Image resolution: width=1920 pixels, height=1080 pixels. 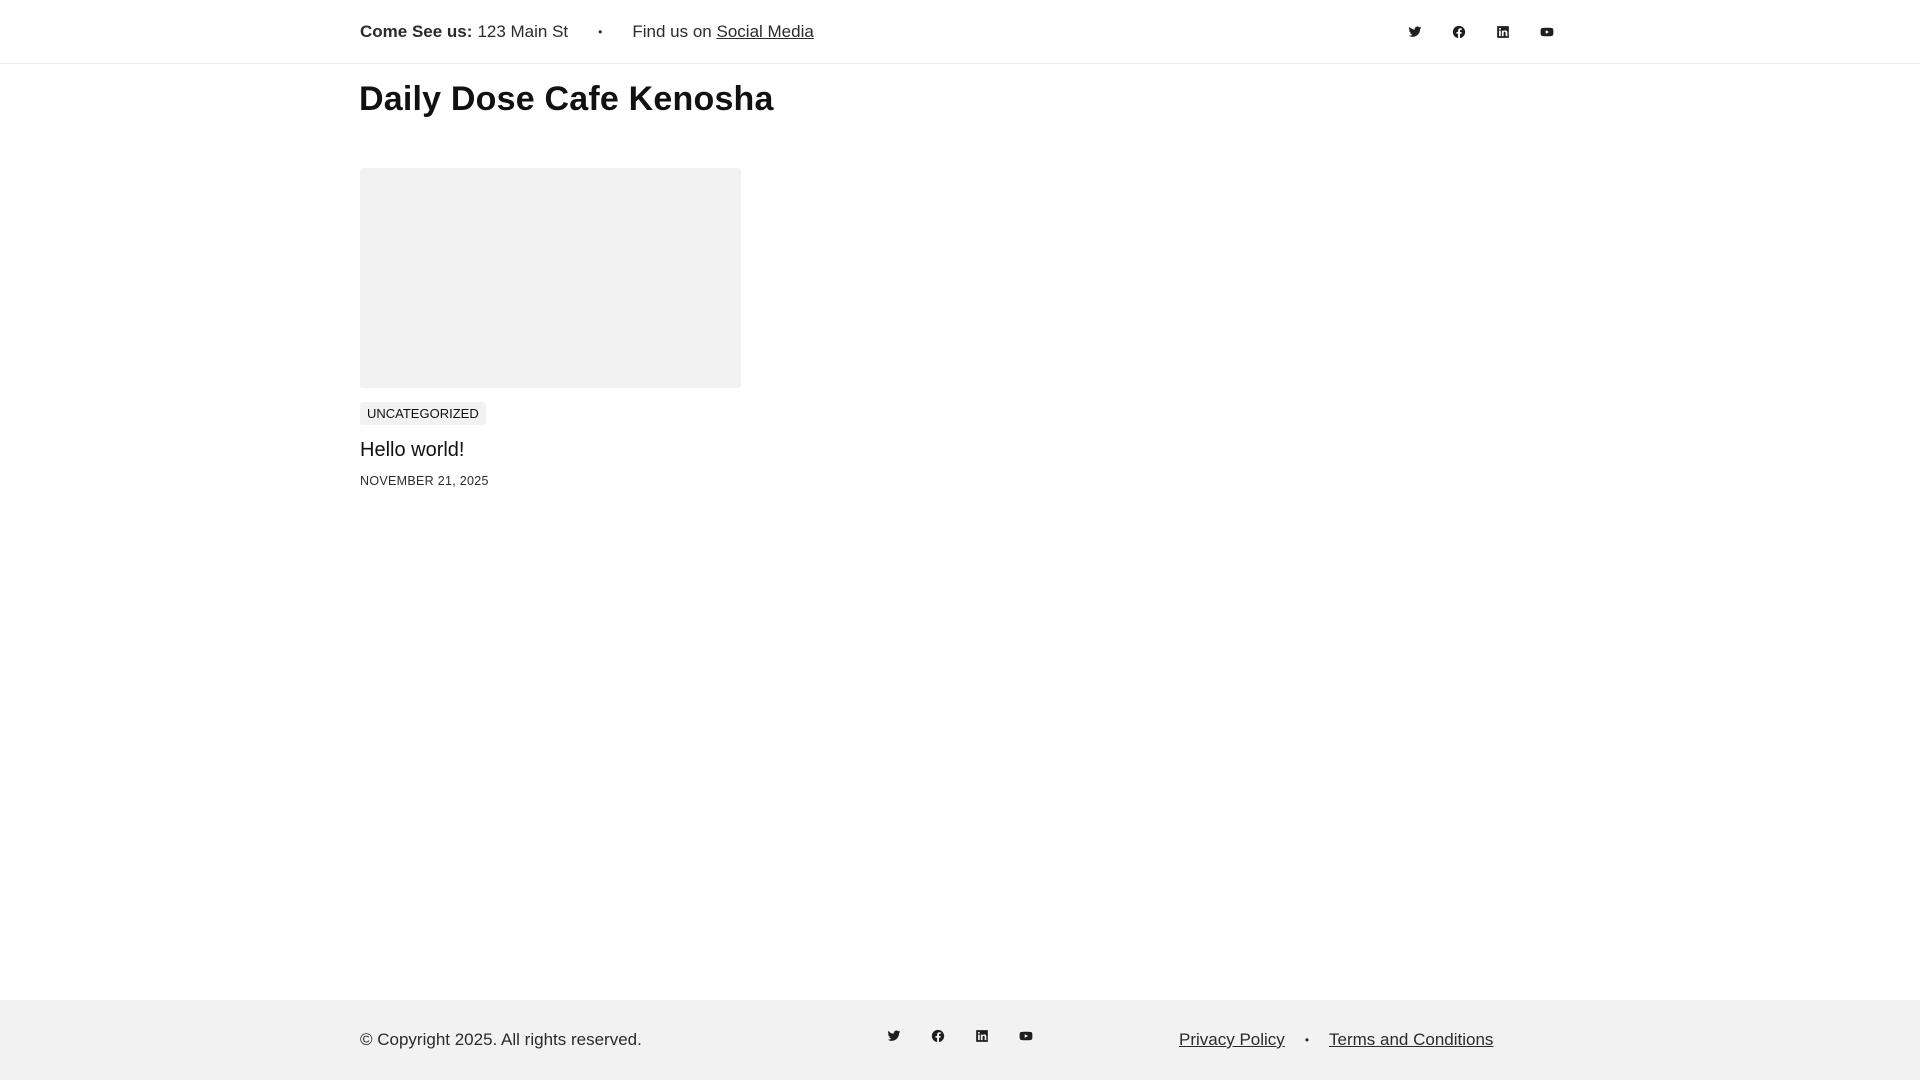 What do you see at coordinates (1481, 32) in the screenshot?
I see `header-social-icons` at bounding box center [1481, 32].